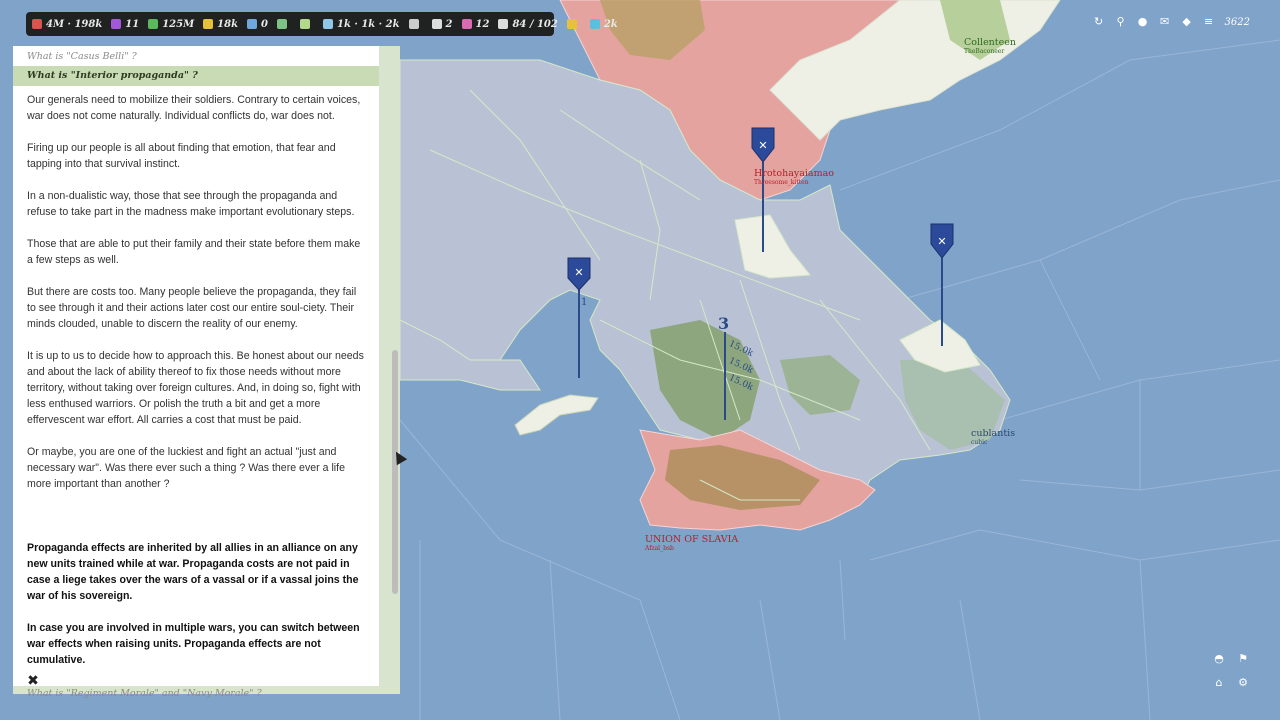 Image resolution: width=1280 pixels, height=720 pixels. I want to click on resource-value: 11, so click(132, 24).